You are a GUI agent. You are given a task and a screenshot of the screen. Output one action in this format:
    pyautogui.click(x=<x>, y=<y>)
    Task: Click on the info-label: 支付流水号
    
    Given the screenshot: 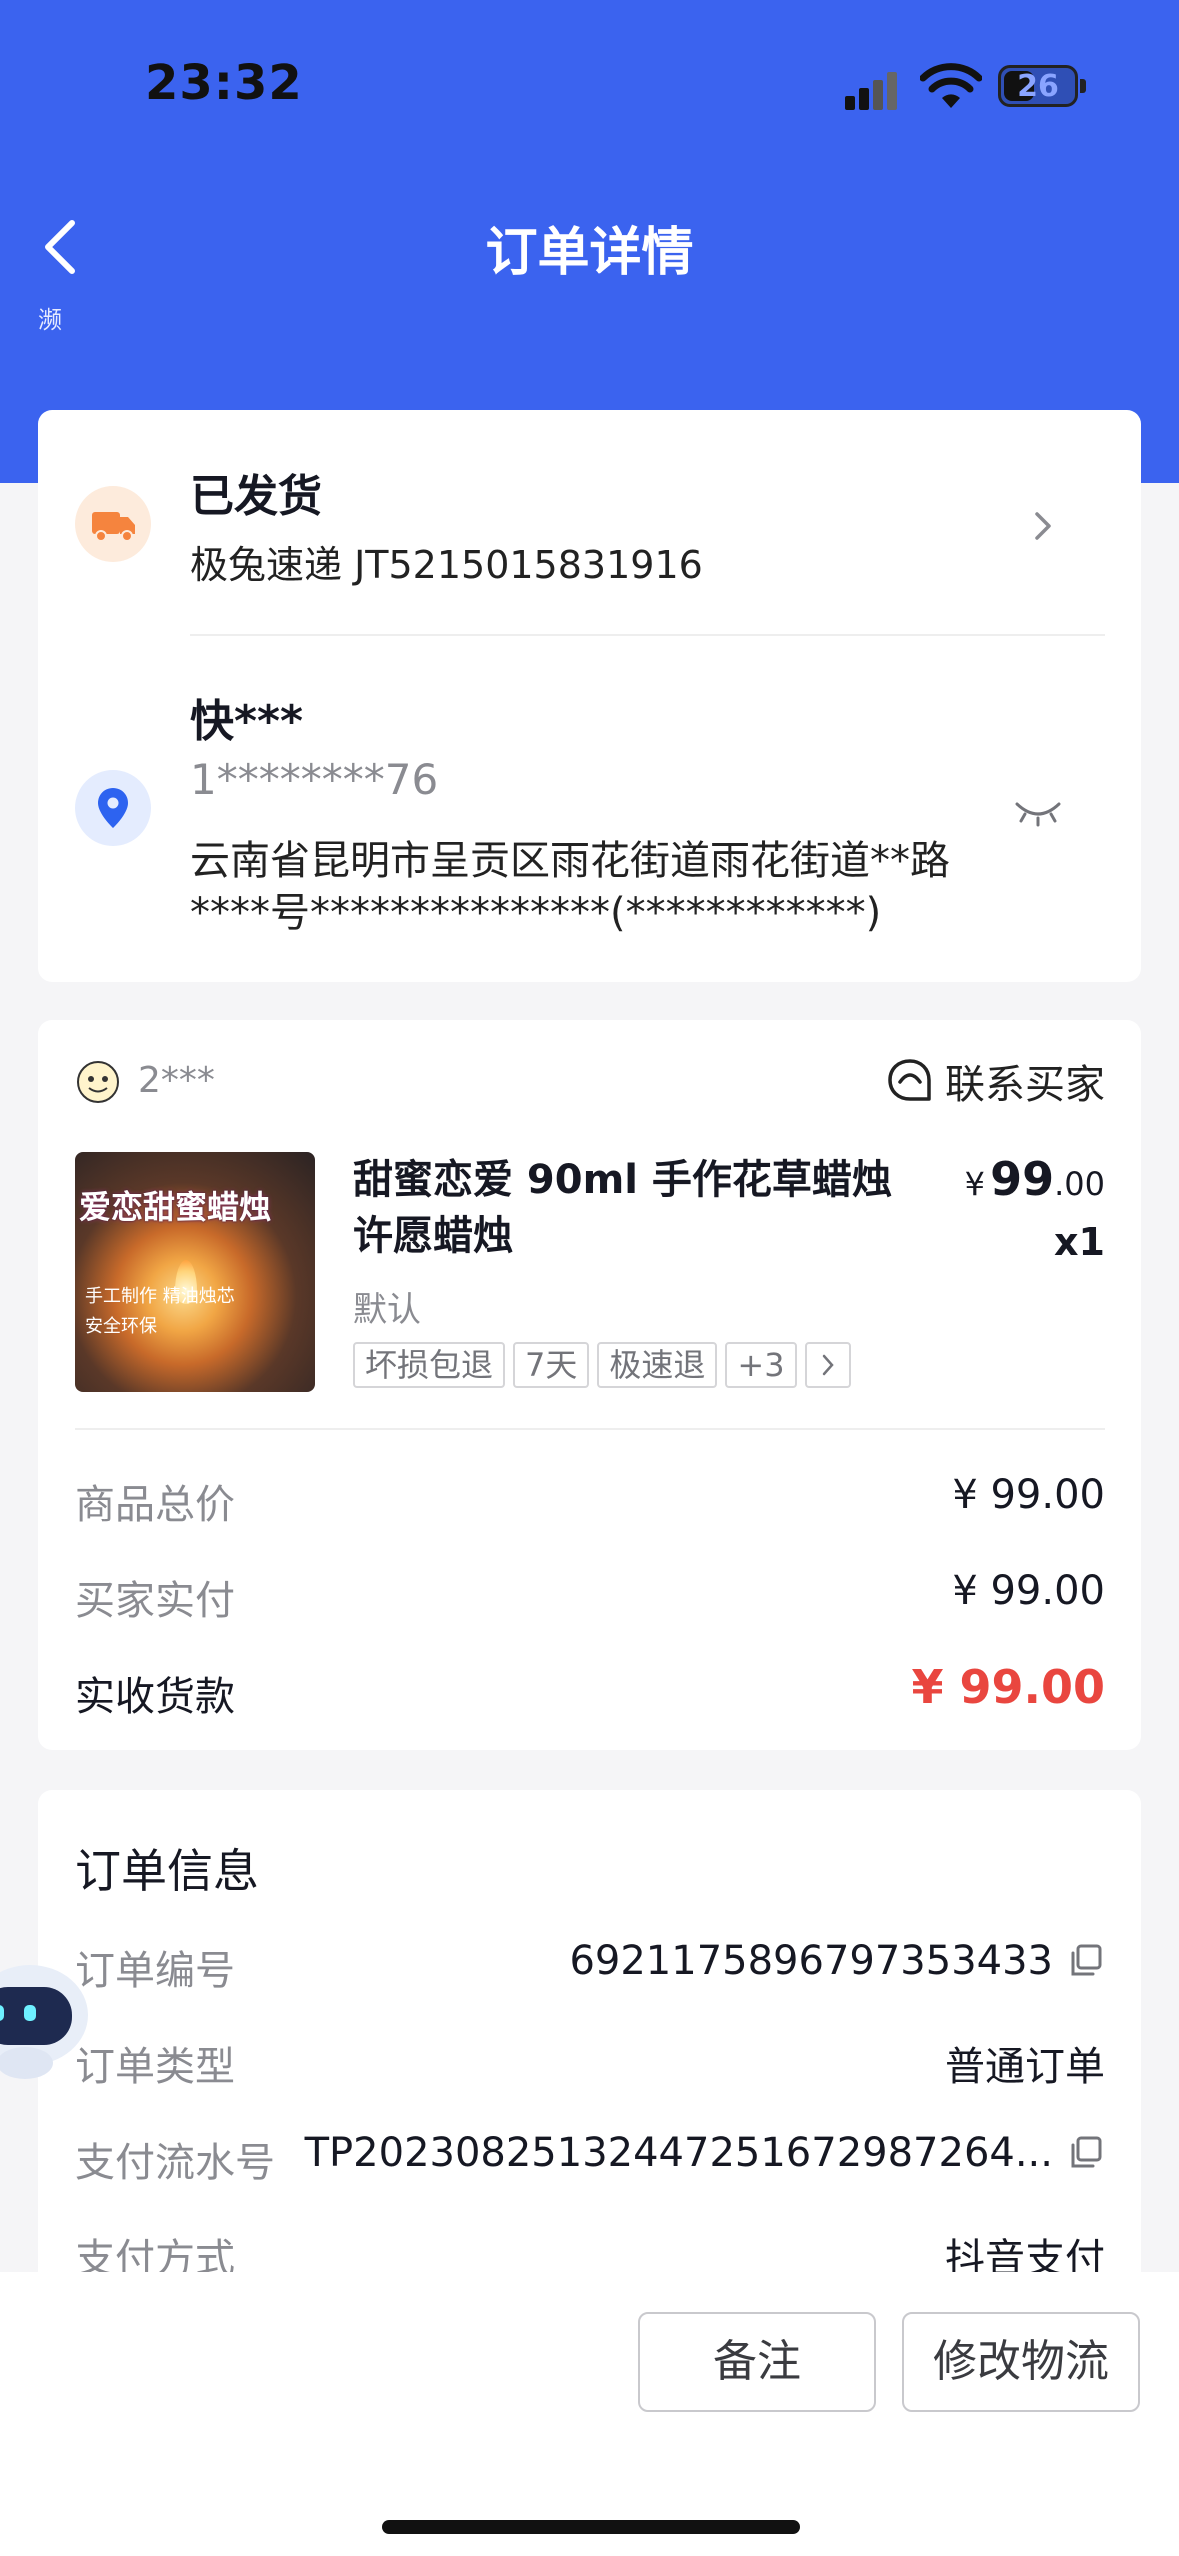 What is the action you would take?
    pyautogui.click(x=175, y=2163)
    